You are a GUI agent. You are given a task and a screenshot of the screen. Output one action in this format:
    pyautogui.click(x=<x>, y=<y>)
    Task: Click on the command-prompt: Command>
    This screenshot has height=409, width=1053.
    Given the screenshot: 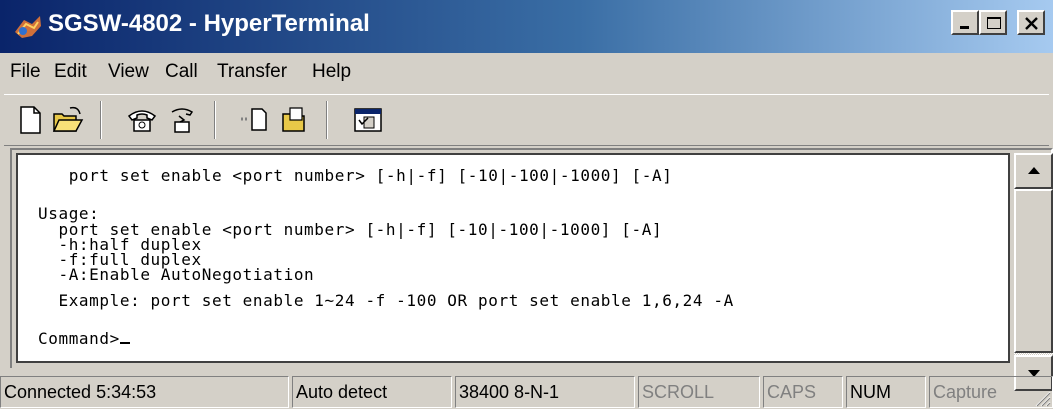 What is the action you would take?
    pyautogui.click(x=79, y=338)
    